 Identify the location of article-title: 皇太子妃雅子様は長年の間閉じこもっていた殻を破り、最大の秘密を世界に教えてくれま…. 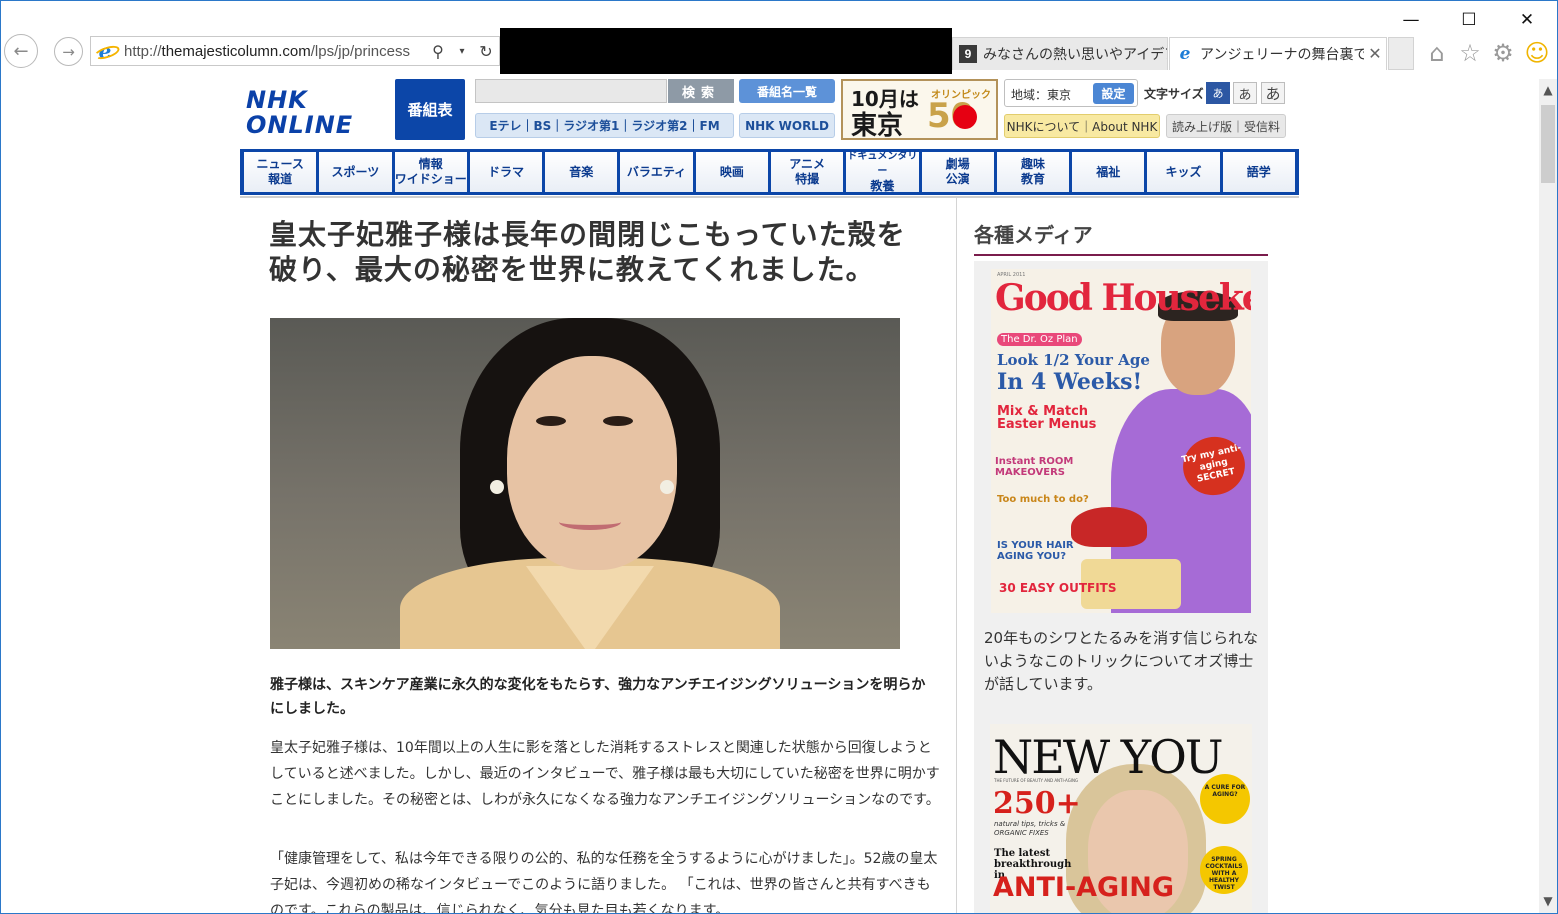
(587, 252).